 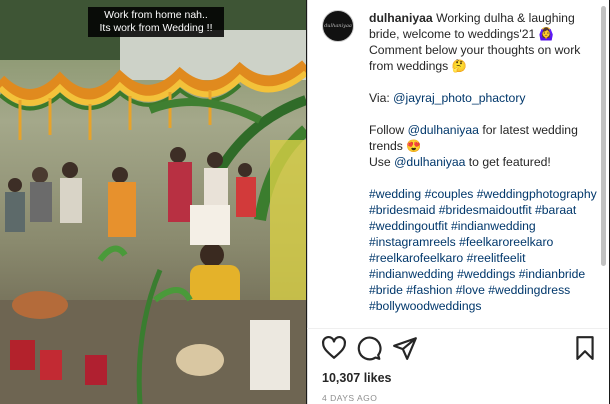 I want to click on hashtag-link: #bollywoodweddings, so click(x=425, y=306).